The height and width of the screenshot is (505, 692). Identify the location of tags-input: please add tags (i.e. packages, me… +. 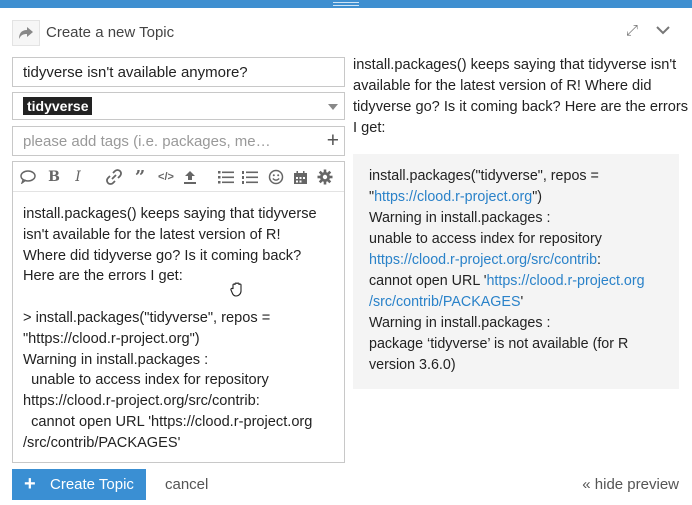
(178, 141).